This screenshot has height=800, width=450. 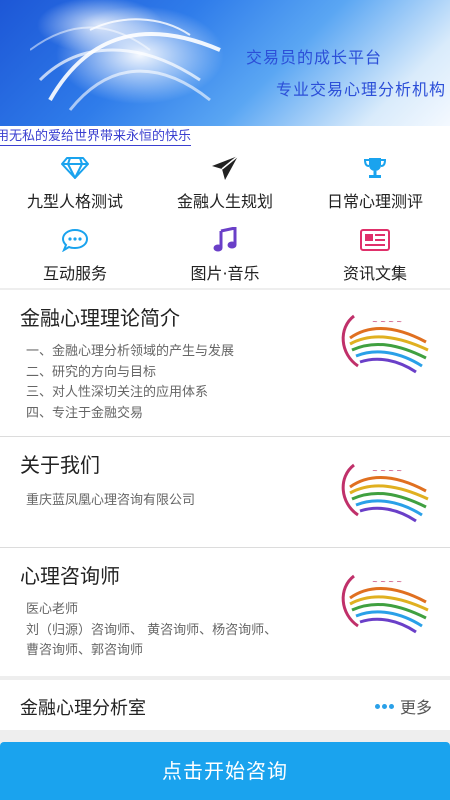 What do you see at coordinates (130, 351) in the screenshot?
I see `section-line: 一、金融心理分析领域的产生与发展` at bounding box center [130, 351].